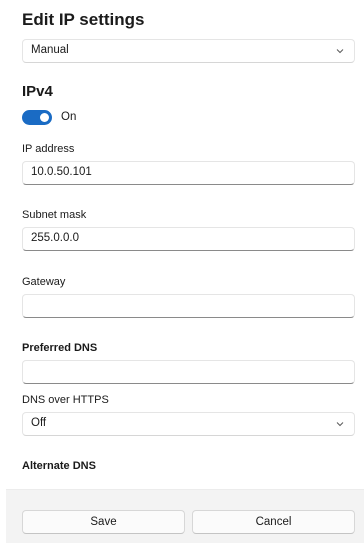 Image resolution: width=364 pixels, height=543 pixels. Describe the element at coordinates (55, 238) in the screenshot. I see `subnet-mask-value: 255.0.0.0` at that location.